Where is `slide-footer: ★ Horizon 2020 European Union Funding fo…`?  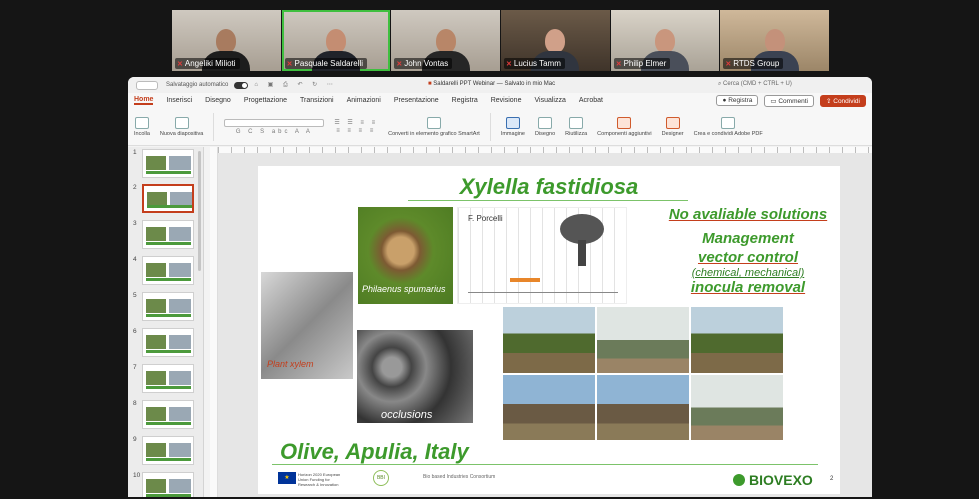 slide-footer: ★ Horizon 2020 European Union Funding fo… is located at coordinates (549, 481).